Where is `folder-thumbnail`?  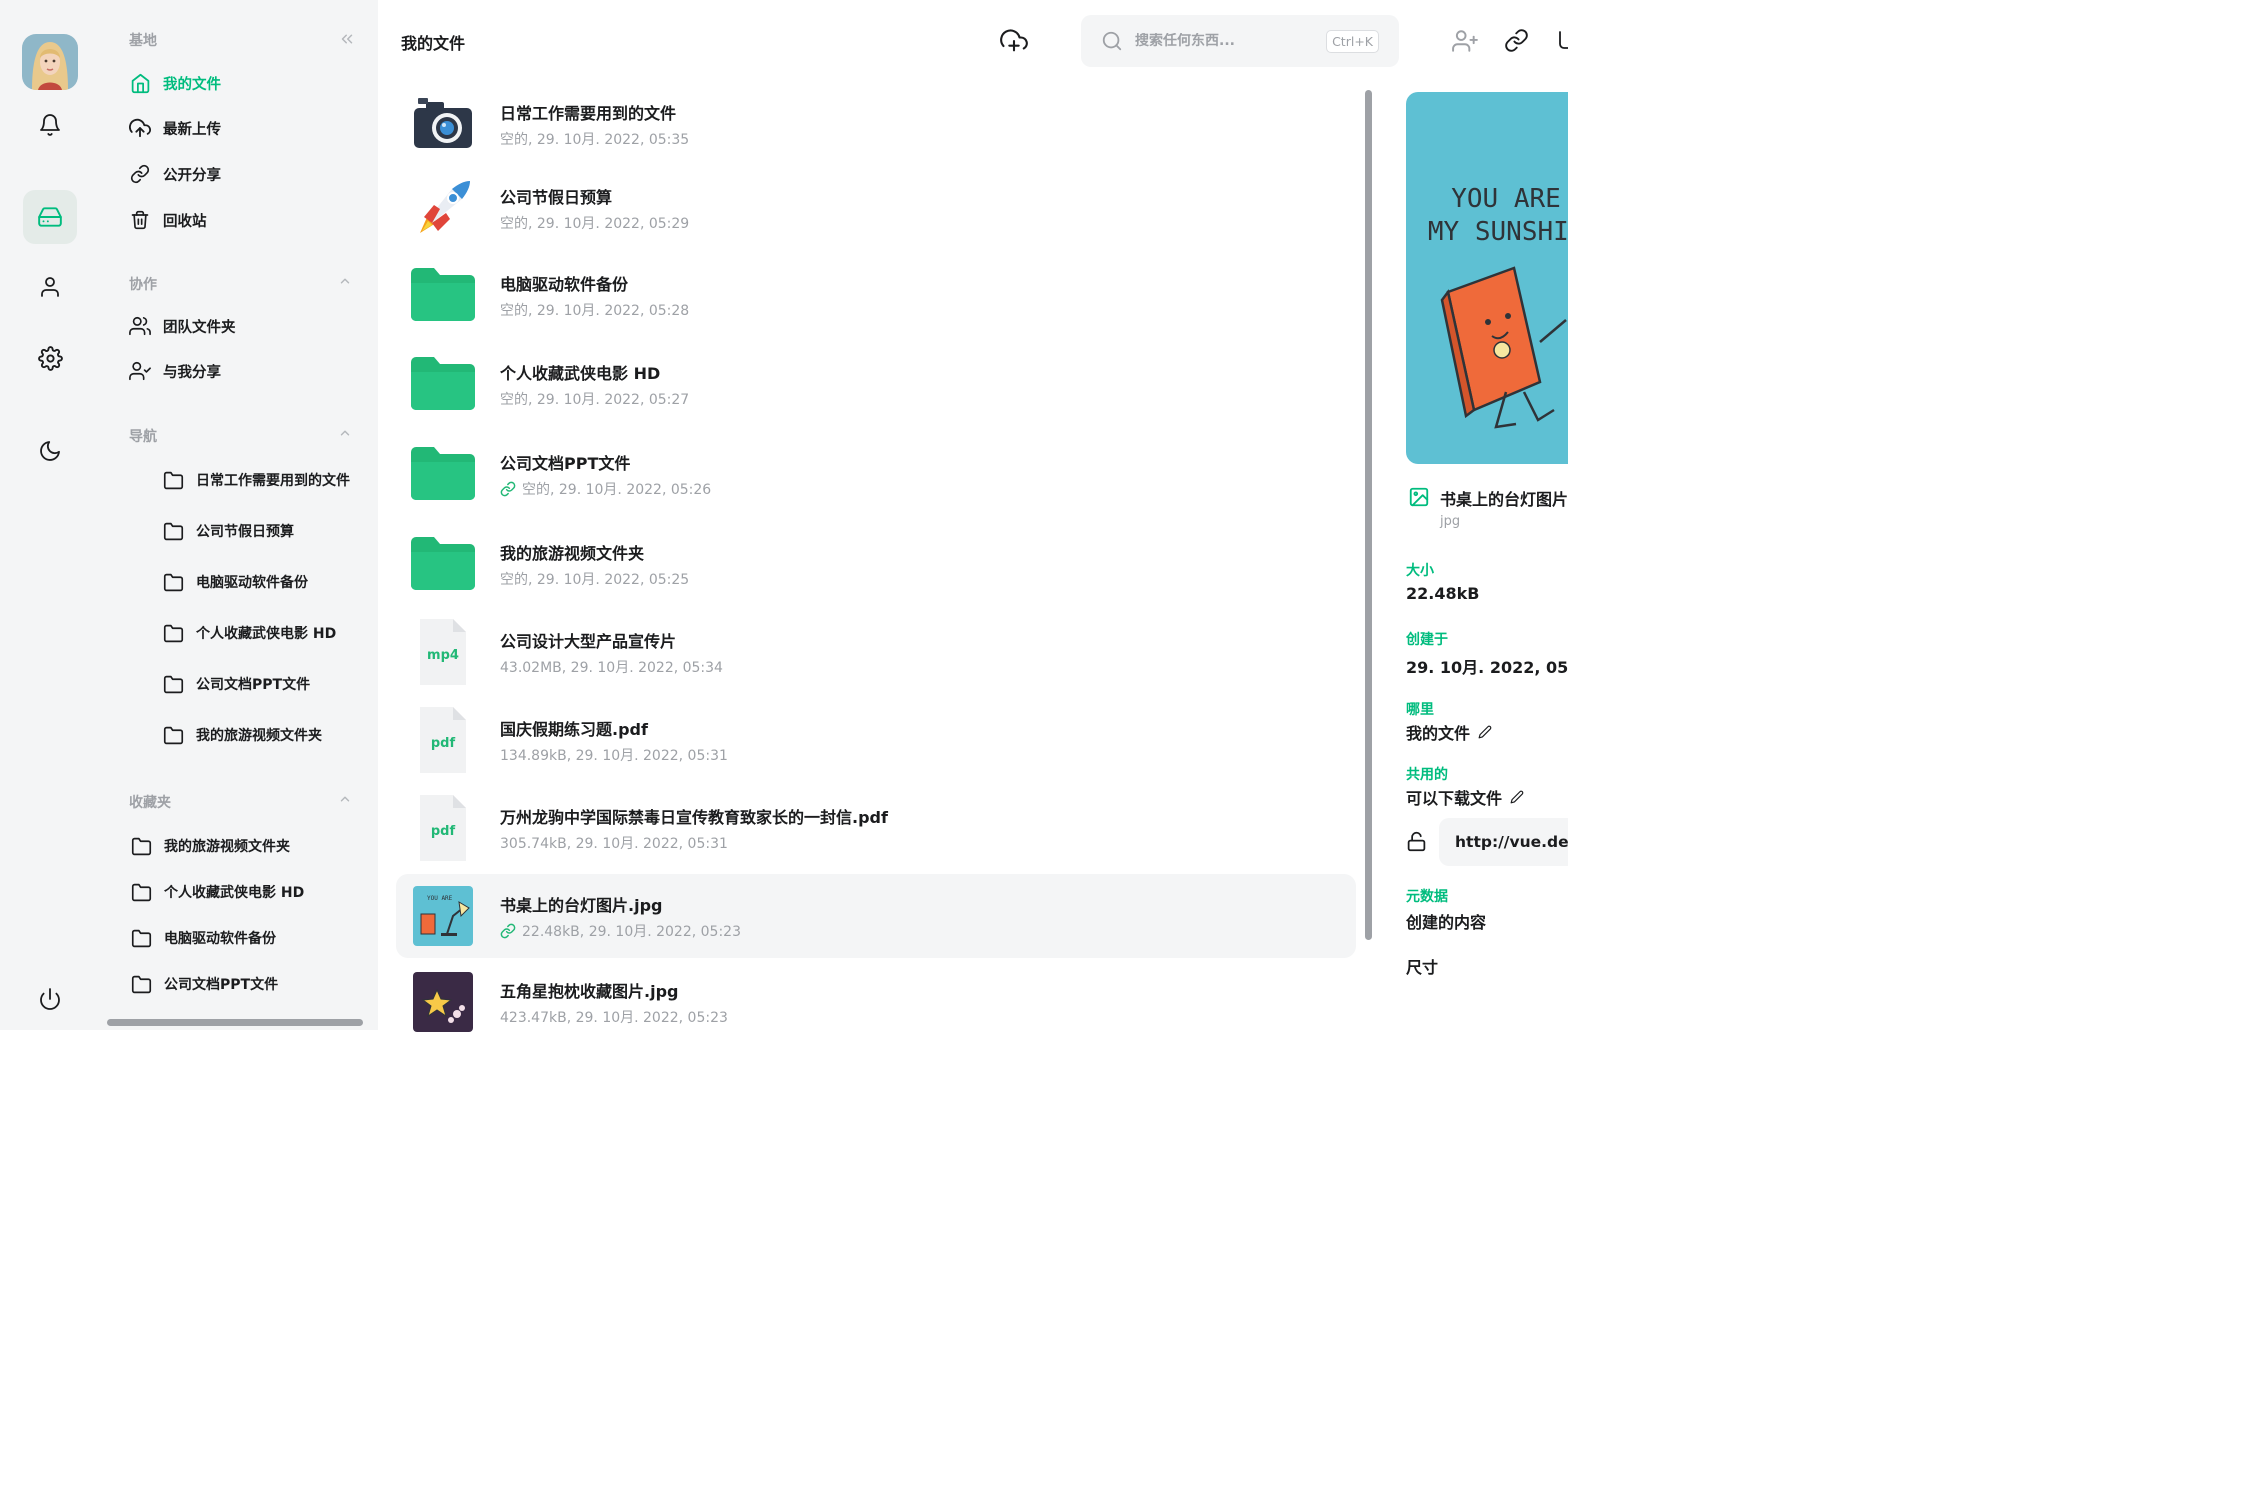
folder-thumbnail is located at coordinates (443, 563).